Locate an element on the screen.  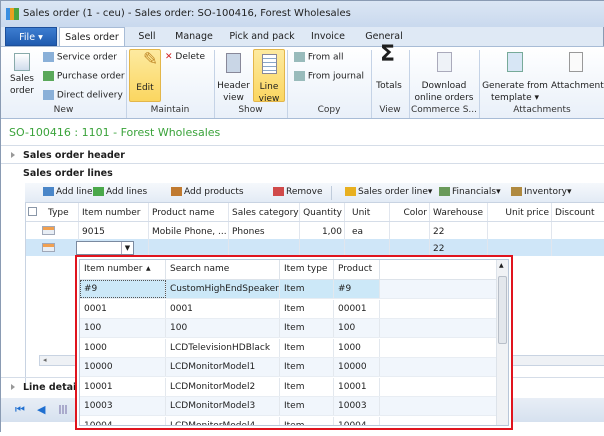
remove-button: Remove is located at coordinates (298, 192).